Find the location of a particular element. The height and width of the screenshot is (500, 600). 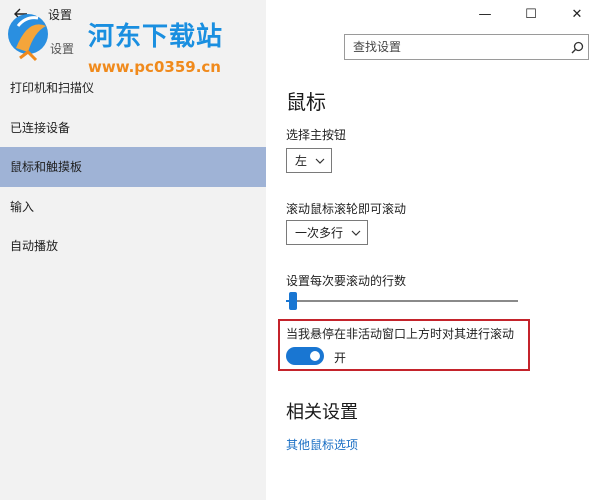

settings-header-label: 设置 is located at coordinates (62, 49).